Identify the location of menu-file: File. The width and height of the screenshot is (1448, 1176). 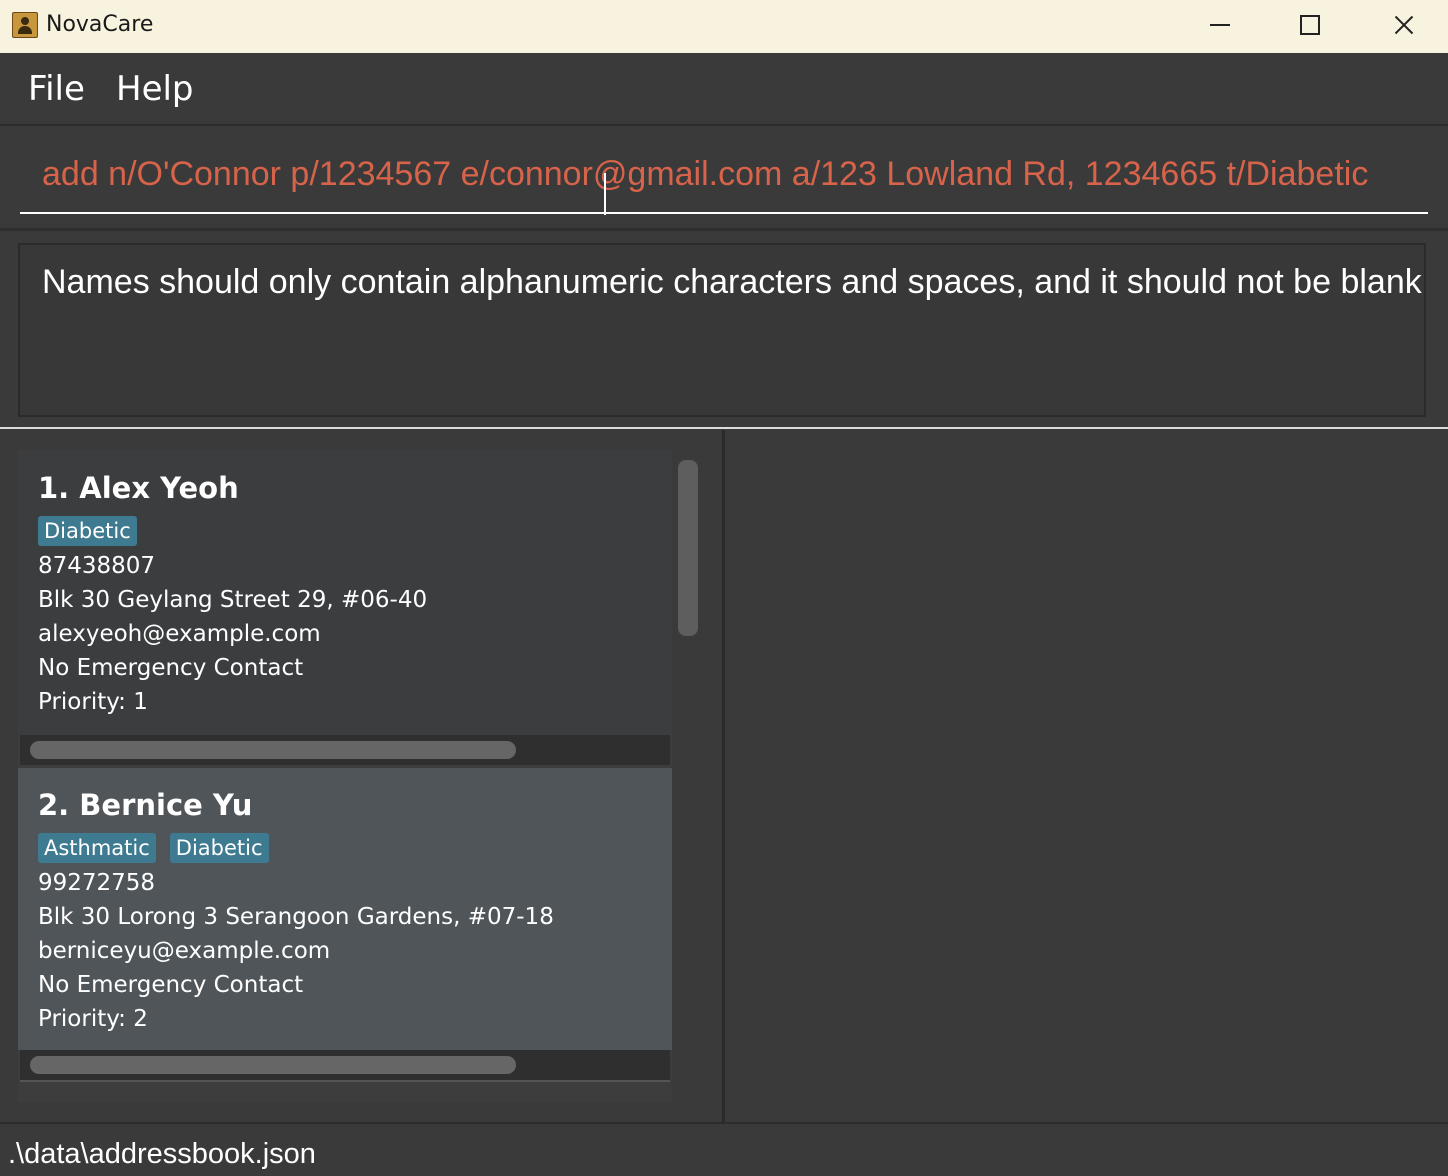
(56, 89).